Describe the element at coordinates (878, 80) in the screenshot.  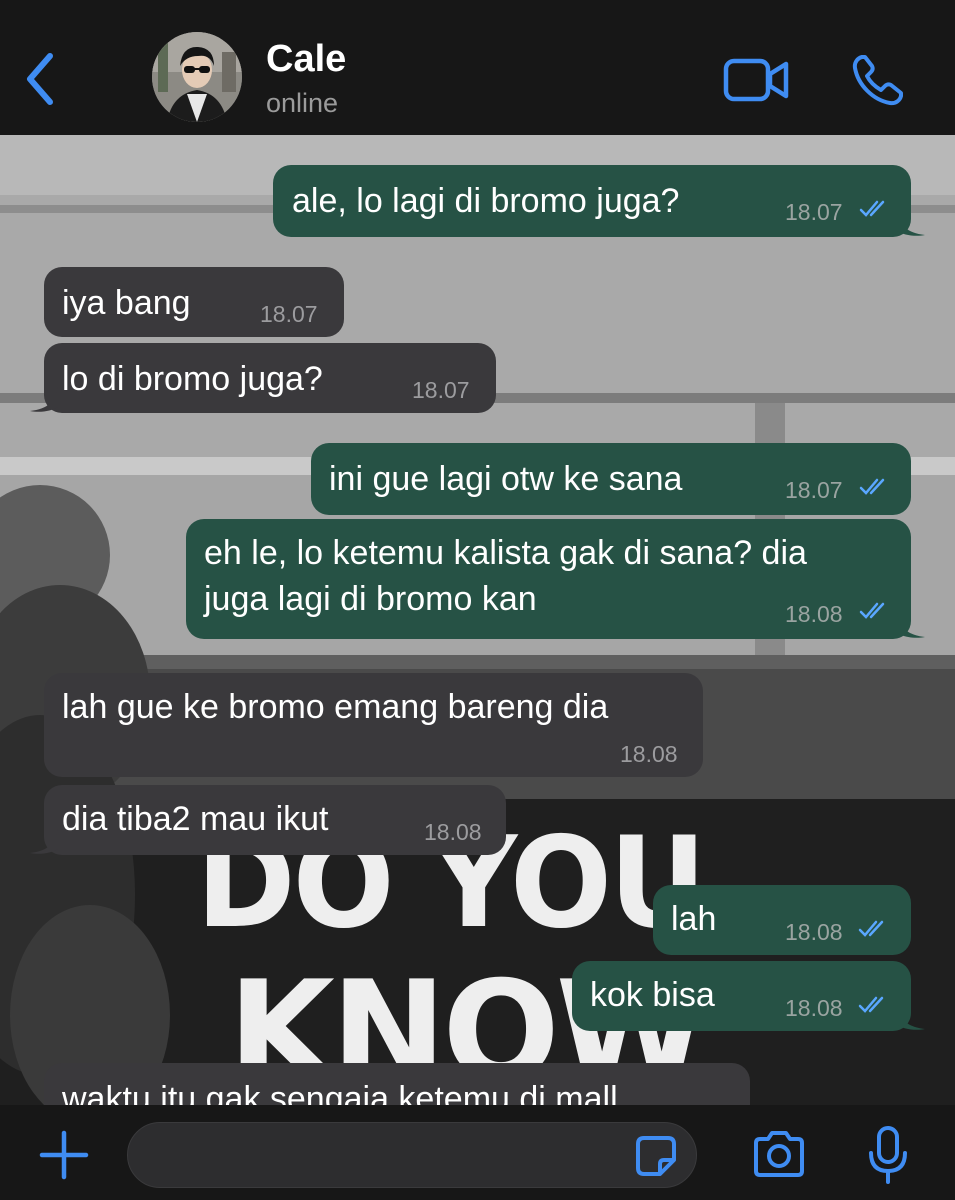
I see `phone-icon` at that location.